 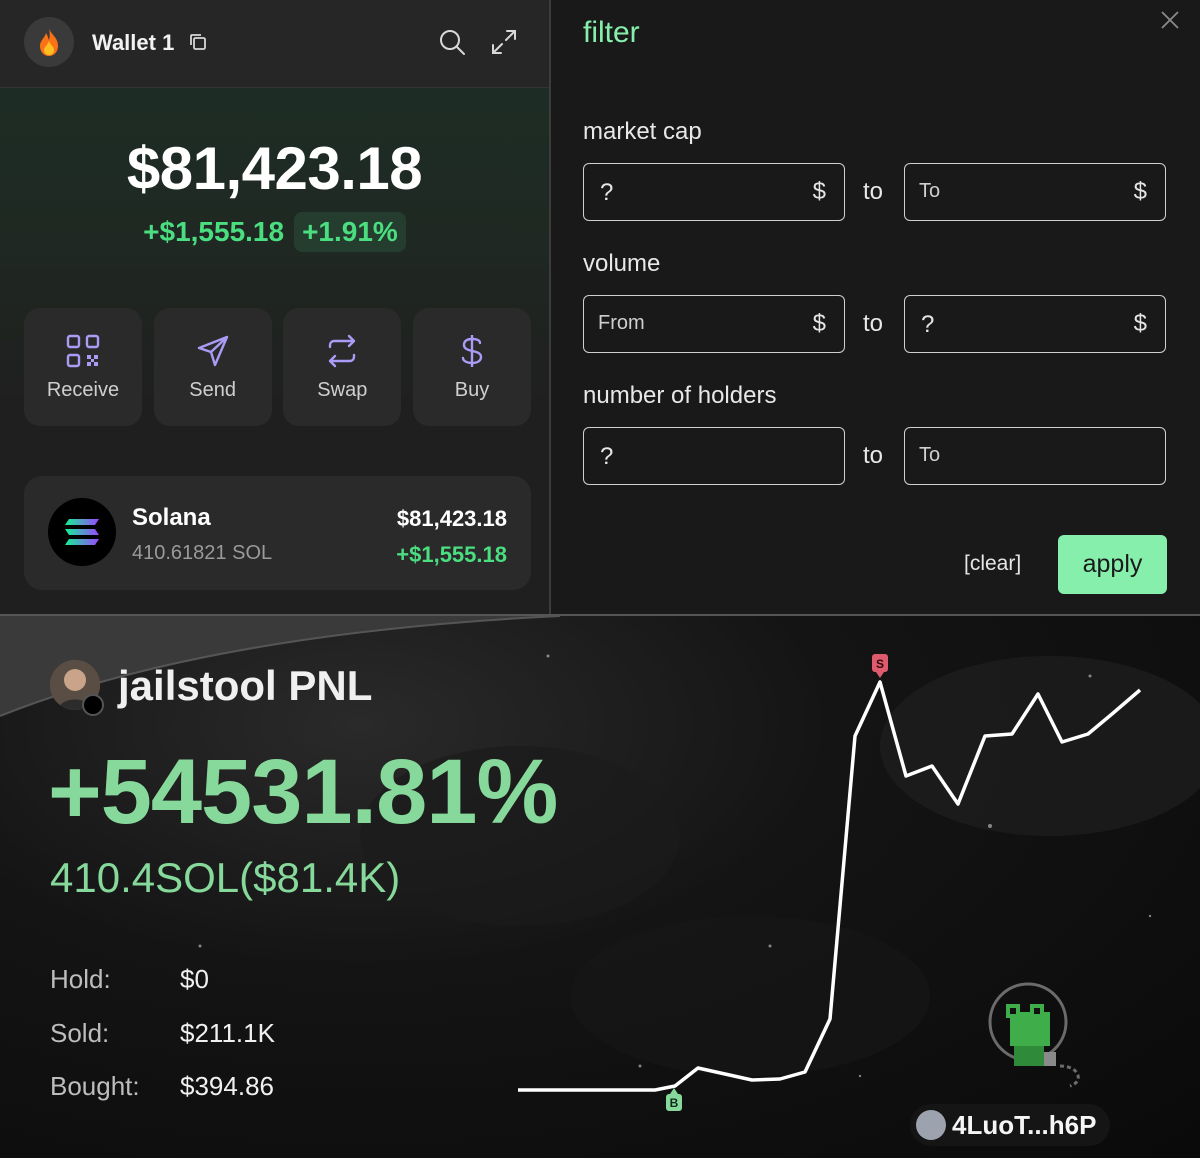 I want to click on volume-to-placeholder: ?, so click(x=928, y=324).